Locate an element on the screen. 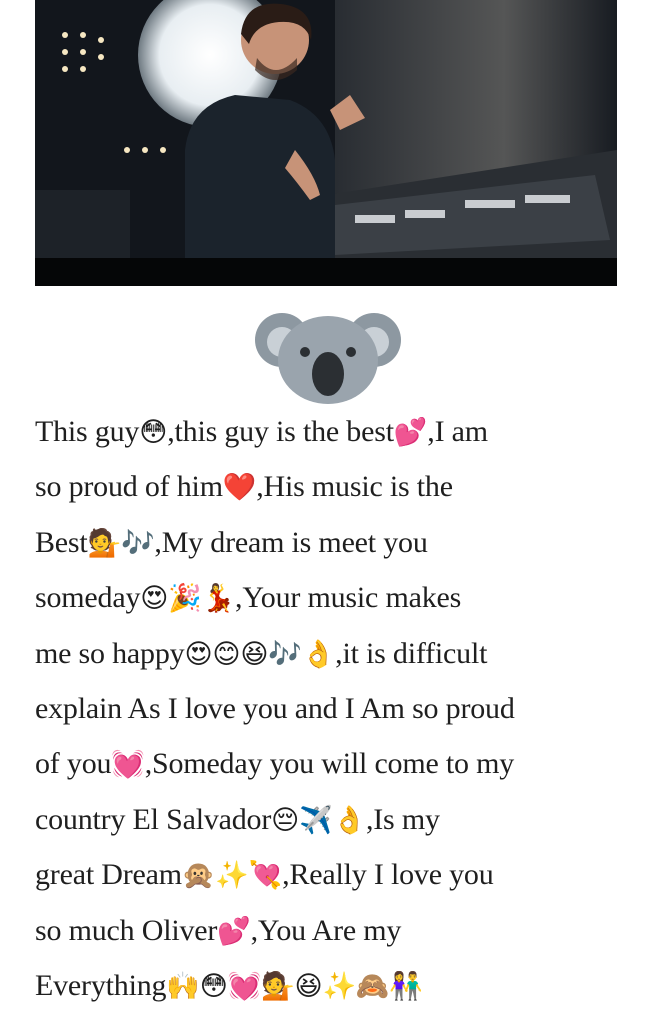 The image size is (651, 1023). caption-line: so proud of him❤️,His music is the is located at coordinates (330, 486).